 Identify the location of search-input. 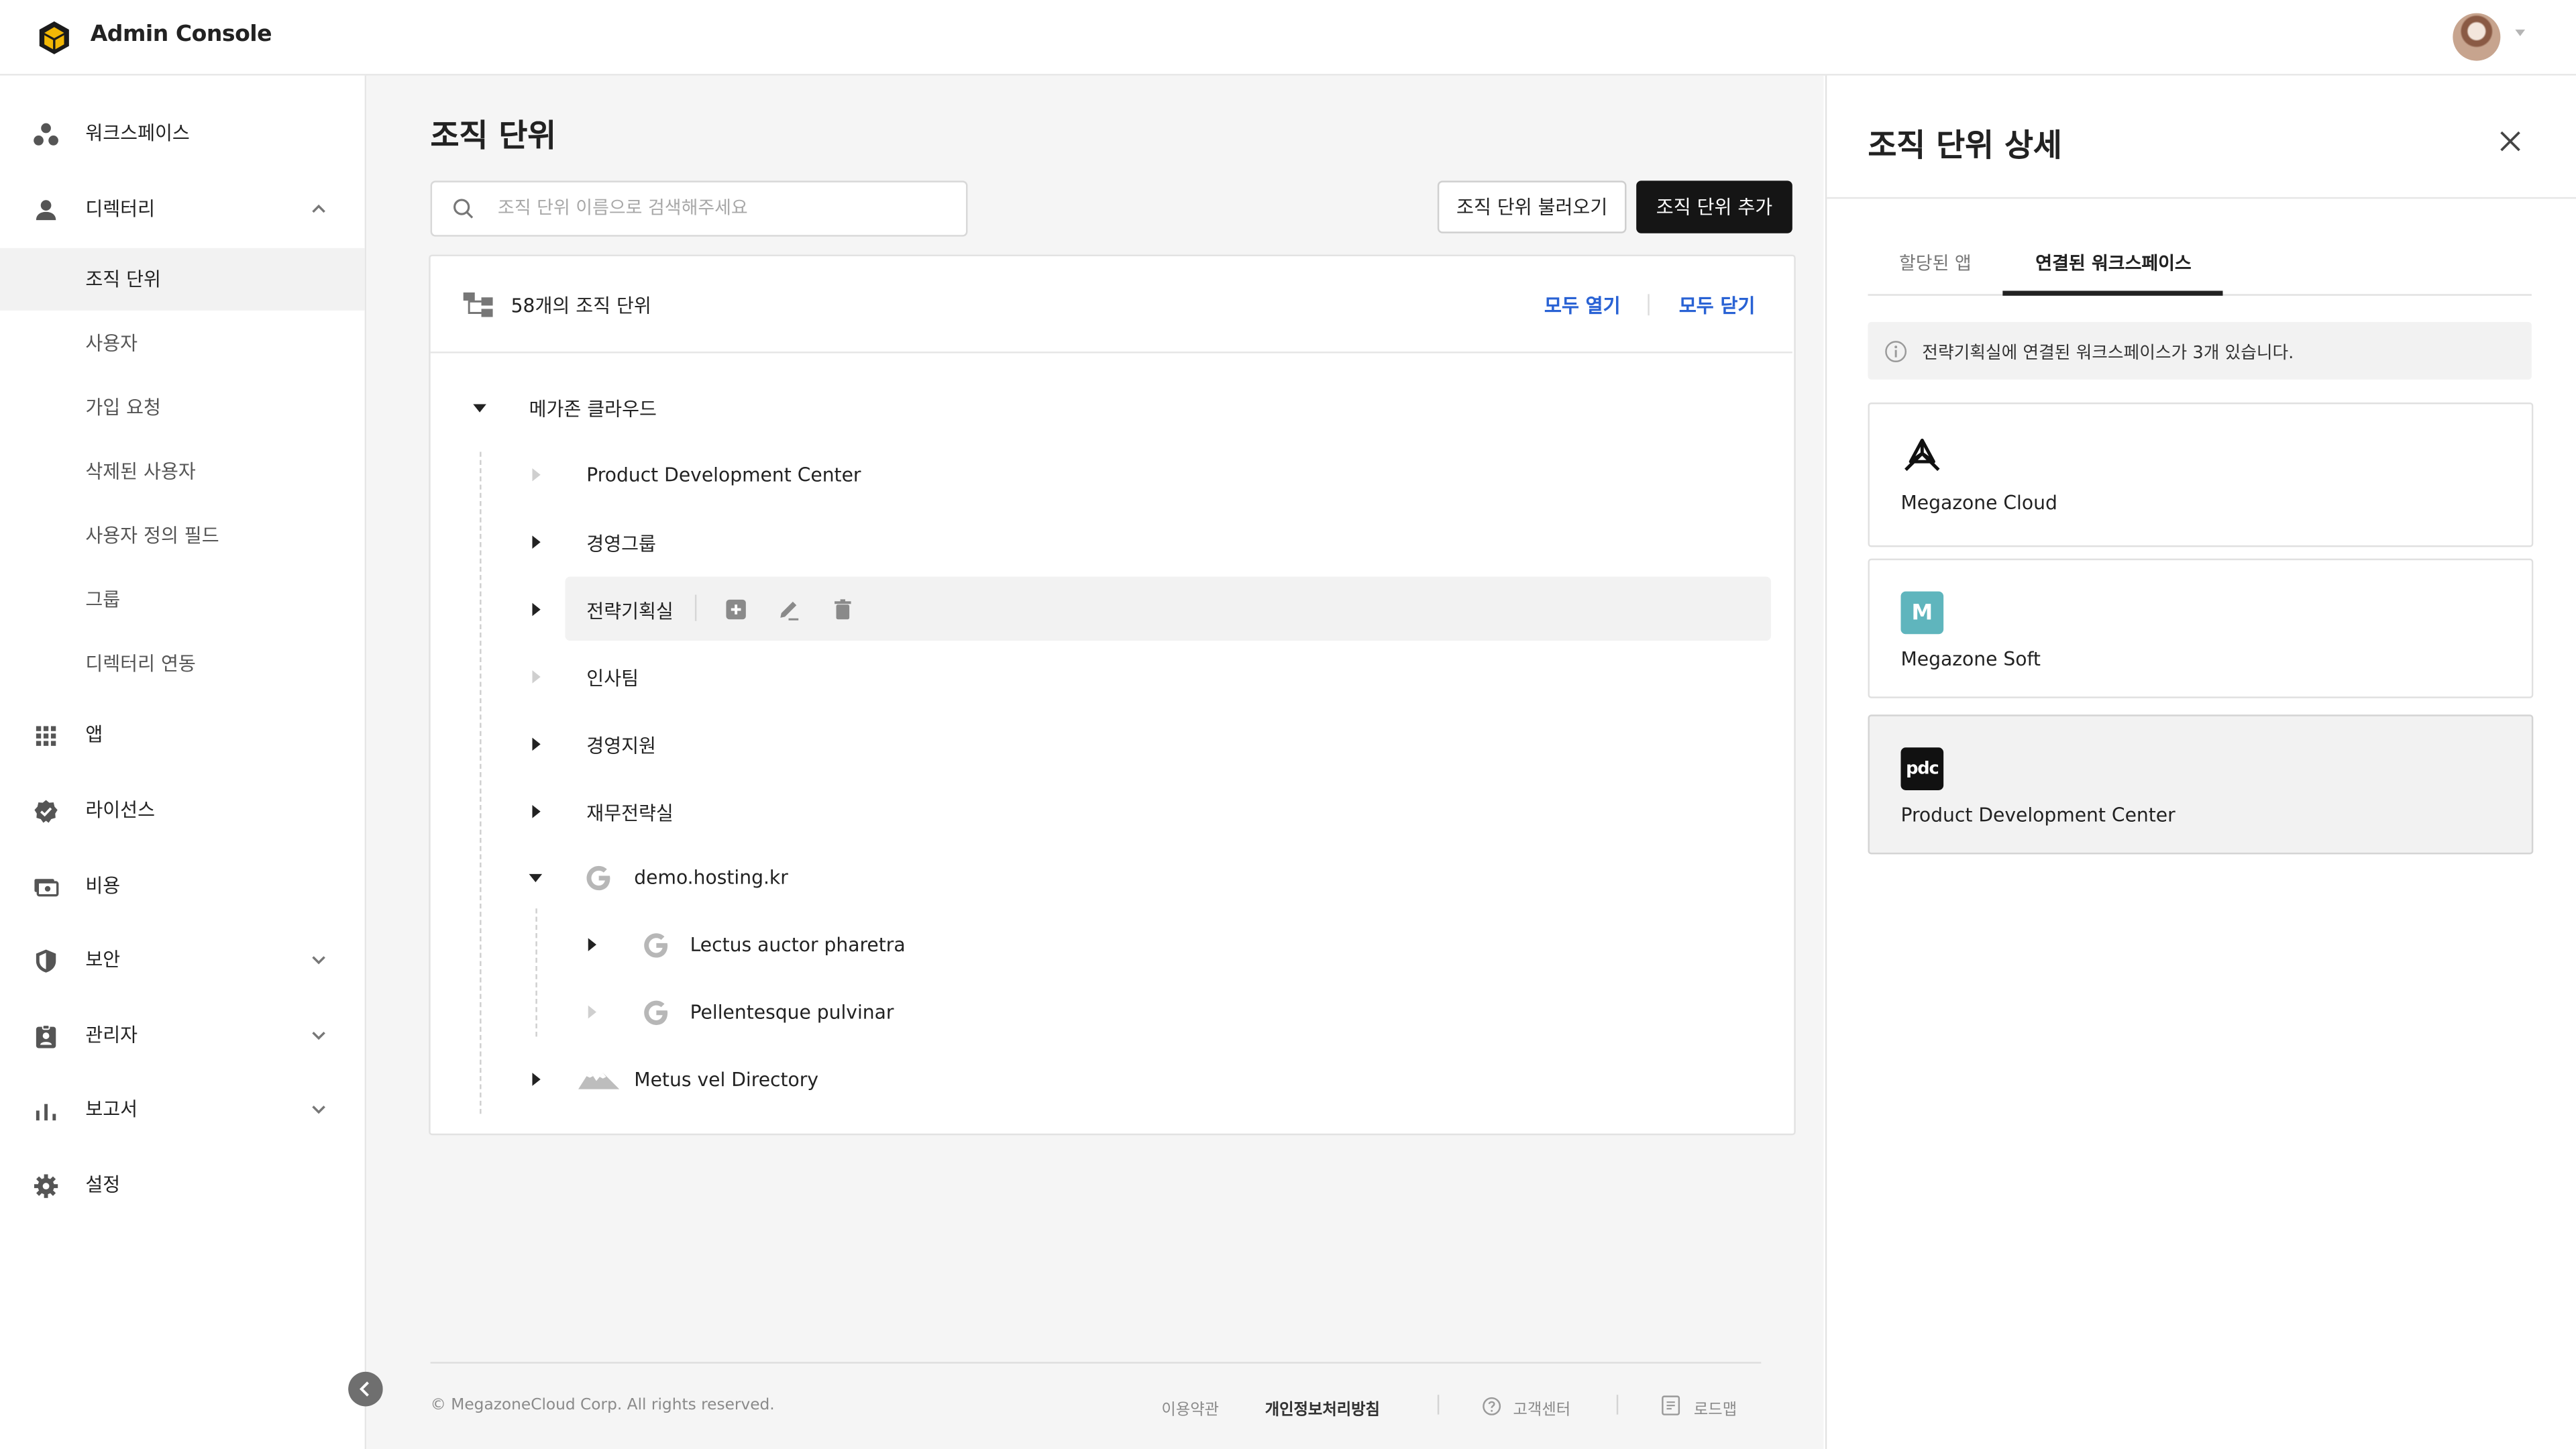
(719, 208).